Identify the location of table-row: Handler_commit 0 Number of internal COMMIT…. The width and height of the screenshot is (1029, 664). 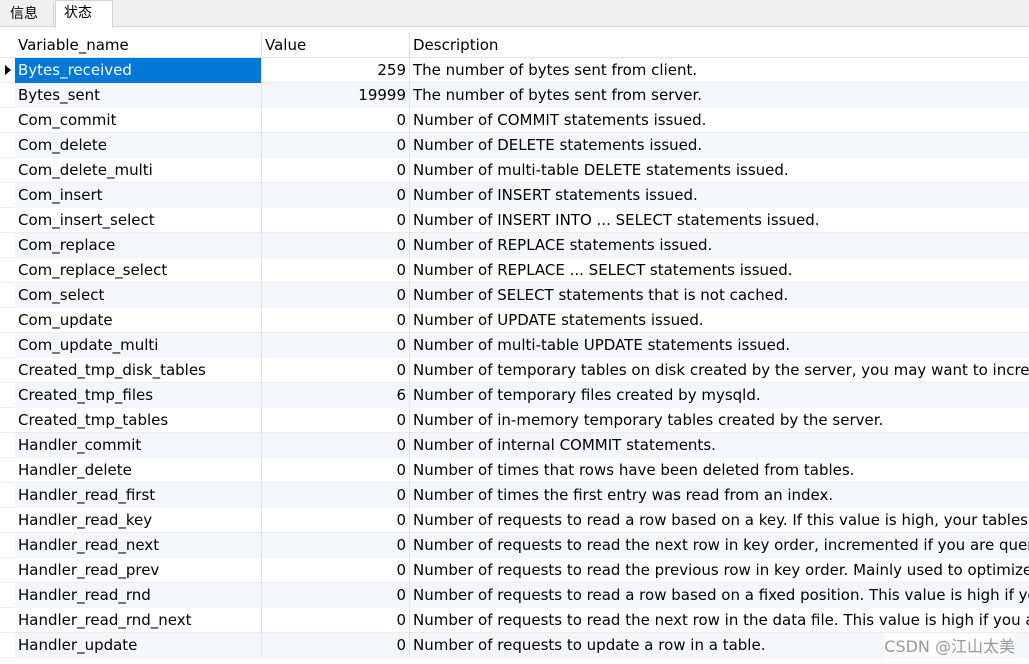
(514, 445).